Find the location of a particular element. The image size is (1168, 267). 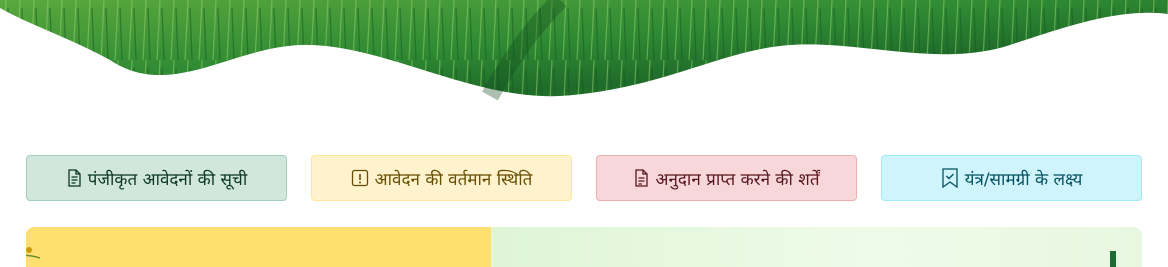

button-label: यंत्र/सामग्री के लक्ष्य is located at coordinates (1023, 179).